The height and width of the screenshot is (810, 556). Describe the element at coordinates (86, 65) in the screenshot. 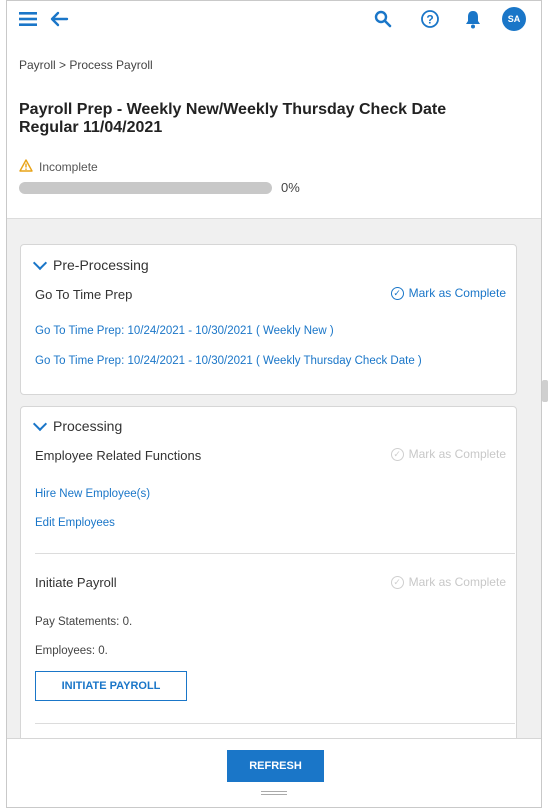

I see `breadcrumb: Payroll > Process Payroll` at that location.